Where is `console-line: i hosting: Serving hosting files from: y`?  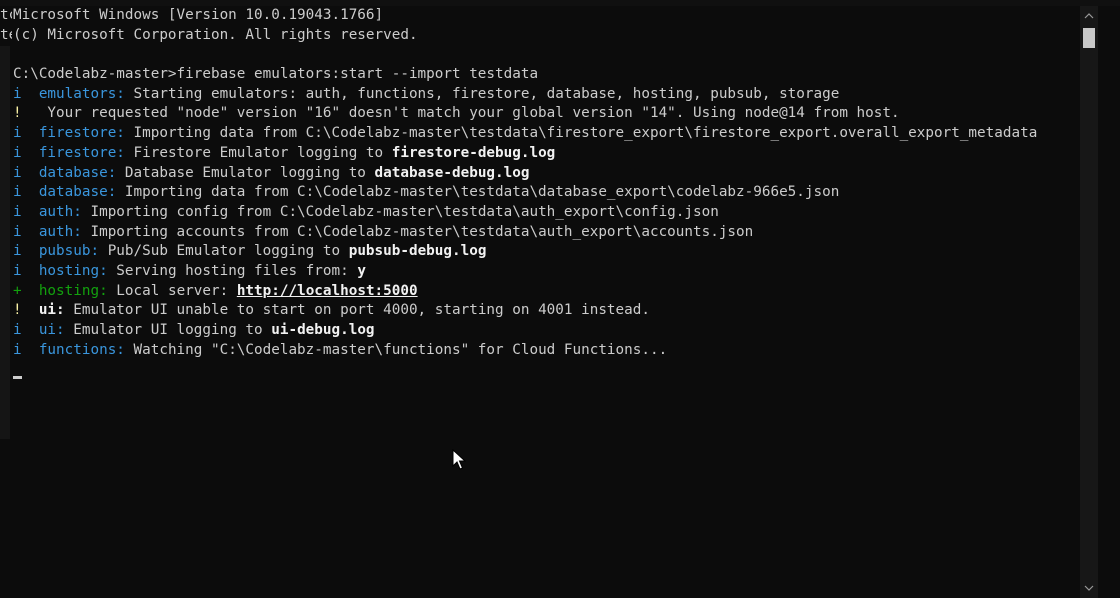 console-line: i hosting: Serving hosting files from: y is located at coordinates (544, 272).